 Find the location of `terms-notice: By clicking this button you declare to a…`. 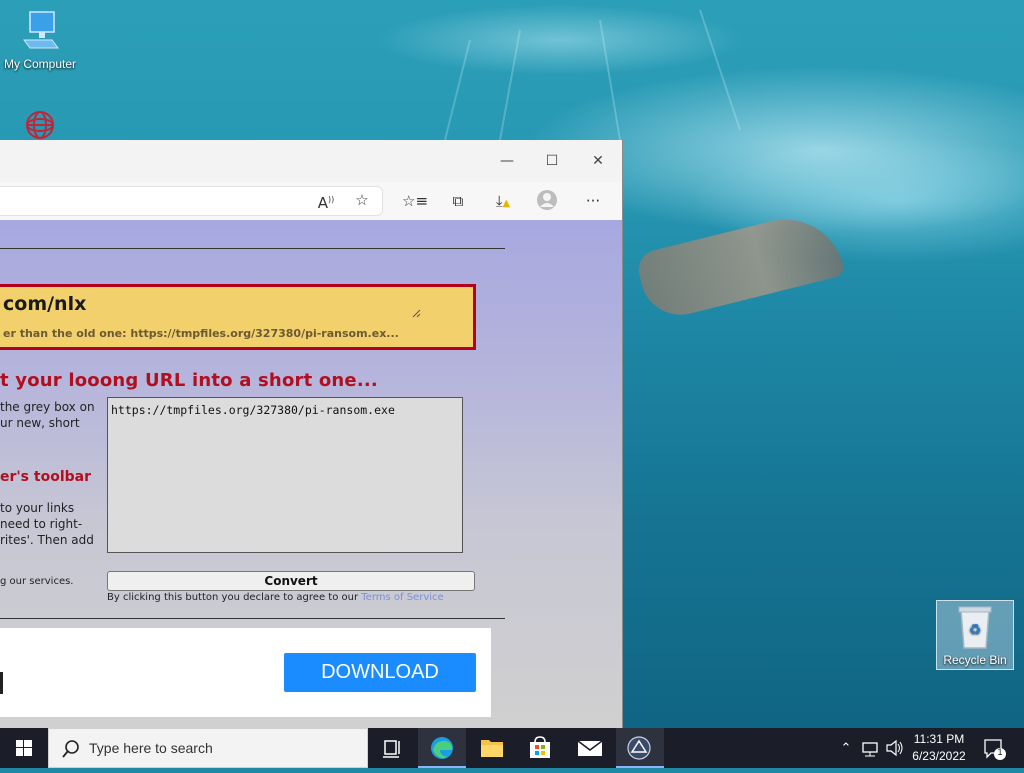

terms-notice: By clicking this button you declare to a… is located at coordinates (275, 597).